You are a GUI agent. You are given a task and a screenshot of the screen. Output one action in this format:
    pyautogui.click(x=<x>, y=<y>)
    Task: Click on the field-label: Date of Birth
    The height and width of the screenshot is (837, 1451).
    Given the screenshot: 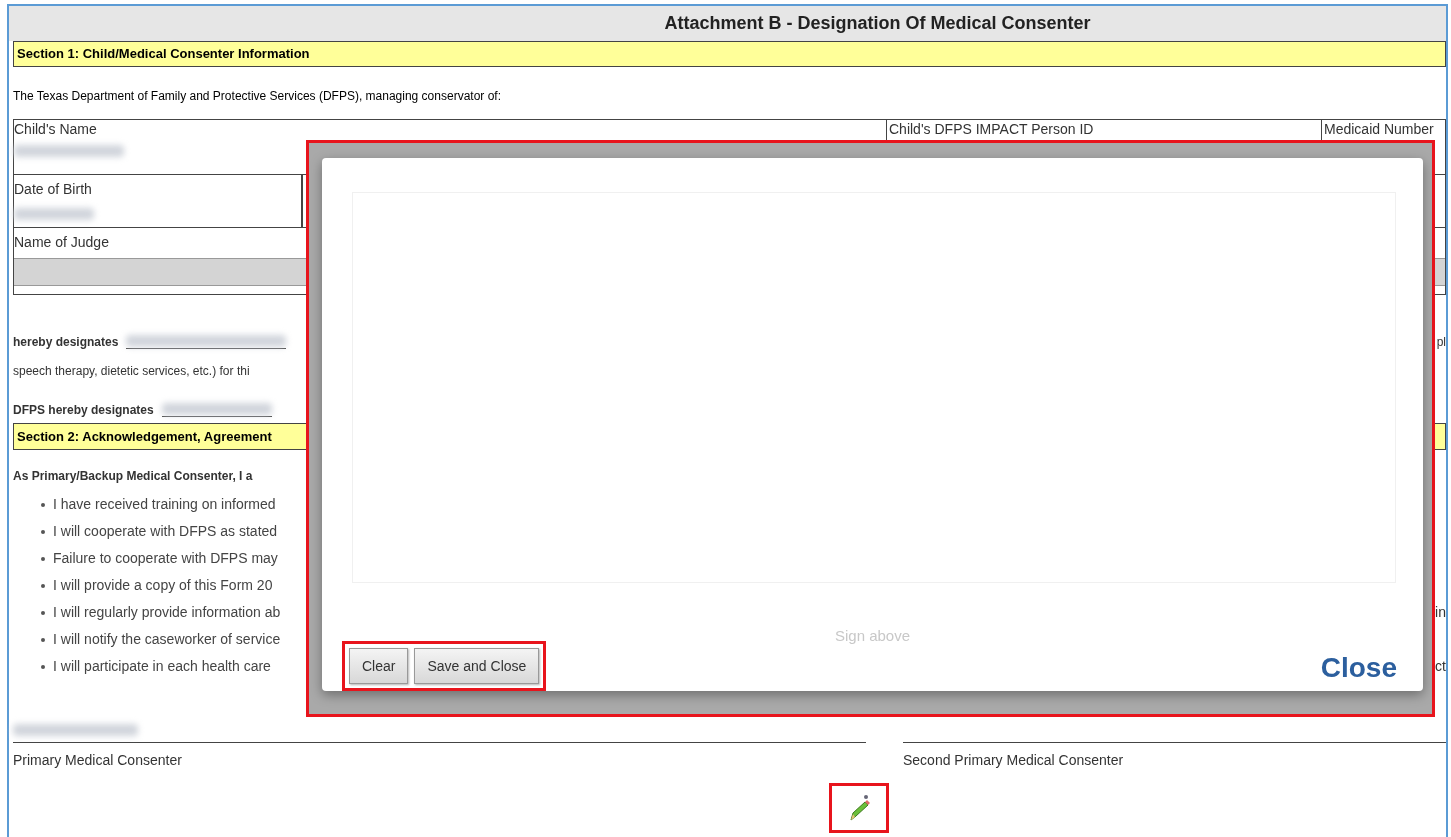 What is the action you would take?
    pyautogui.click(x=53, y=189)
    